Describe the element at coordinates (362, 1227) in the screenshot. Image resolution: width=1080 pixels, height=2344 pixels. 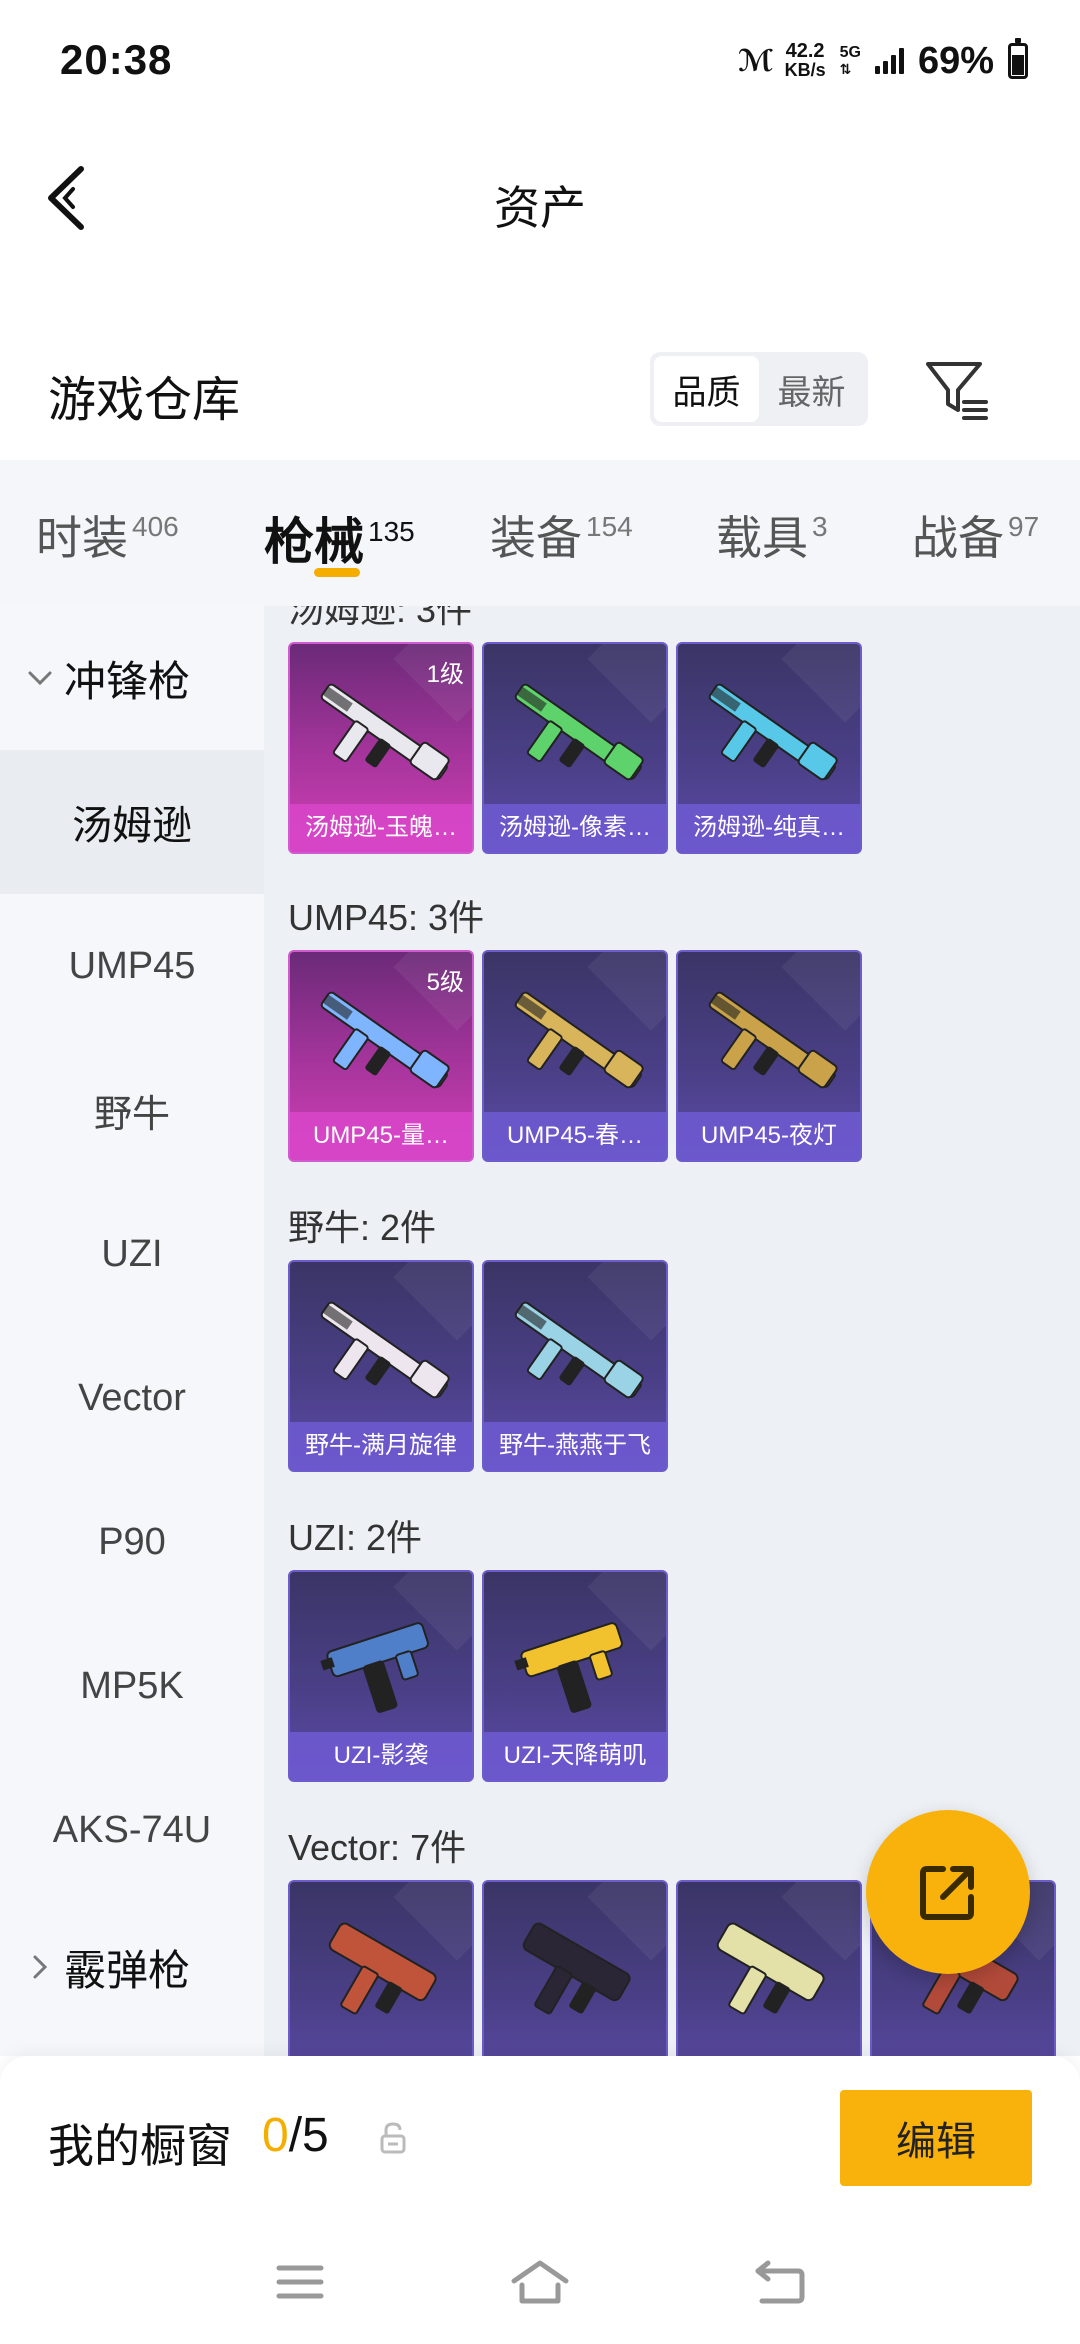
I see `section-title: 野牛: 2件` at that location.